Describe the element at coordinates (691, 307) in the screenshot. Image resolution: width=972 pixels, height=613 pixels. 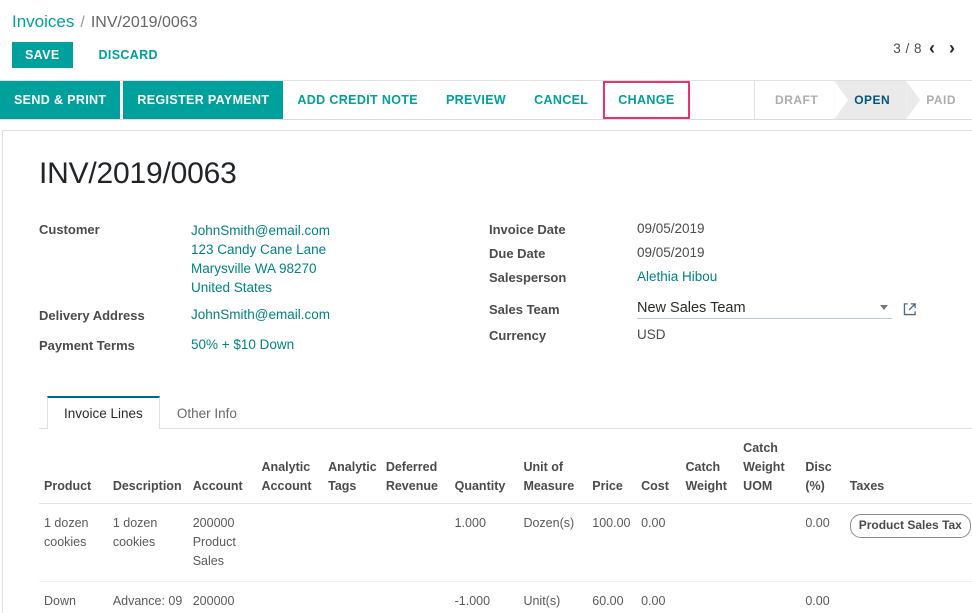
I see `sales-team-value: New Sales Team` at that location.